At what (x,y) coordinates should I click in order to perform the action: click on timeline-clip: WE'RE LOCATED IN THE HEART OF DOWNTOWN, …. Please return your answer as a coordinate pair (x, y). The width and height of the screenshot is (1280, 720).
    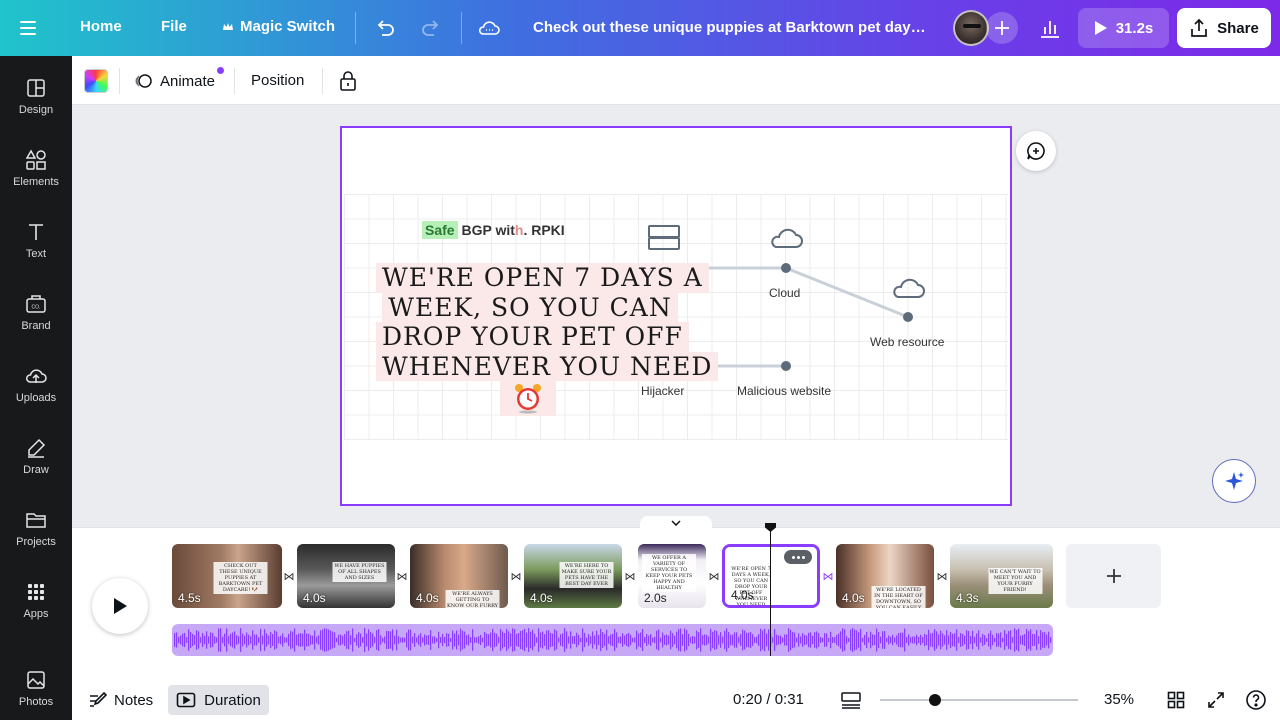
    Looking at the image, I should click on (885, 576).